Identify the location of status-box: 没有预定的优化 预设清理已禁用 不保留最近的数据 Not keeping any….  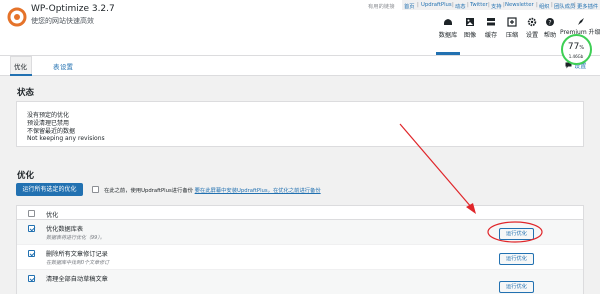
(300, 124).